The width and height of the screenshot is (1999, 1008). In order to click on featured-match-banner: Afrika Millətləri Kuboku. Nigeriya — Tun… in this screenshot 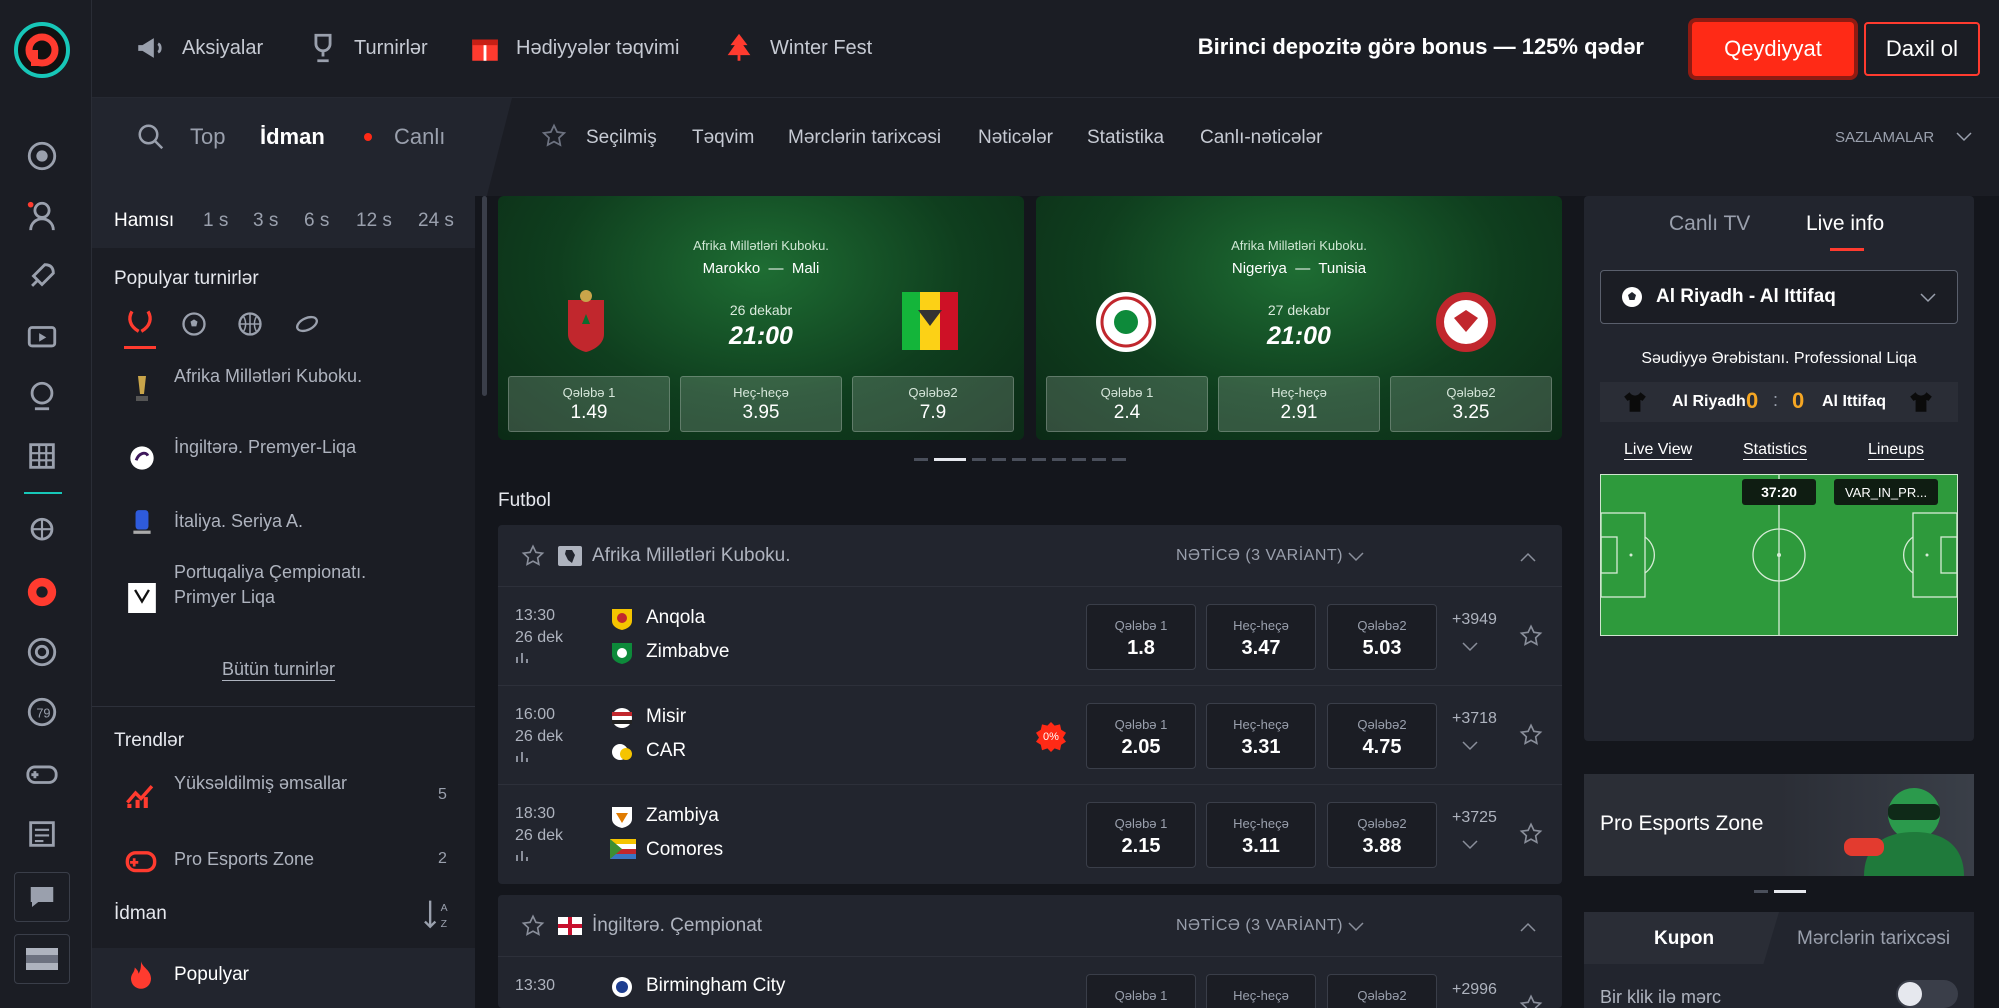, I will do `click(1299, 318)`.